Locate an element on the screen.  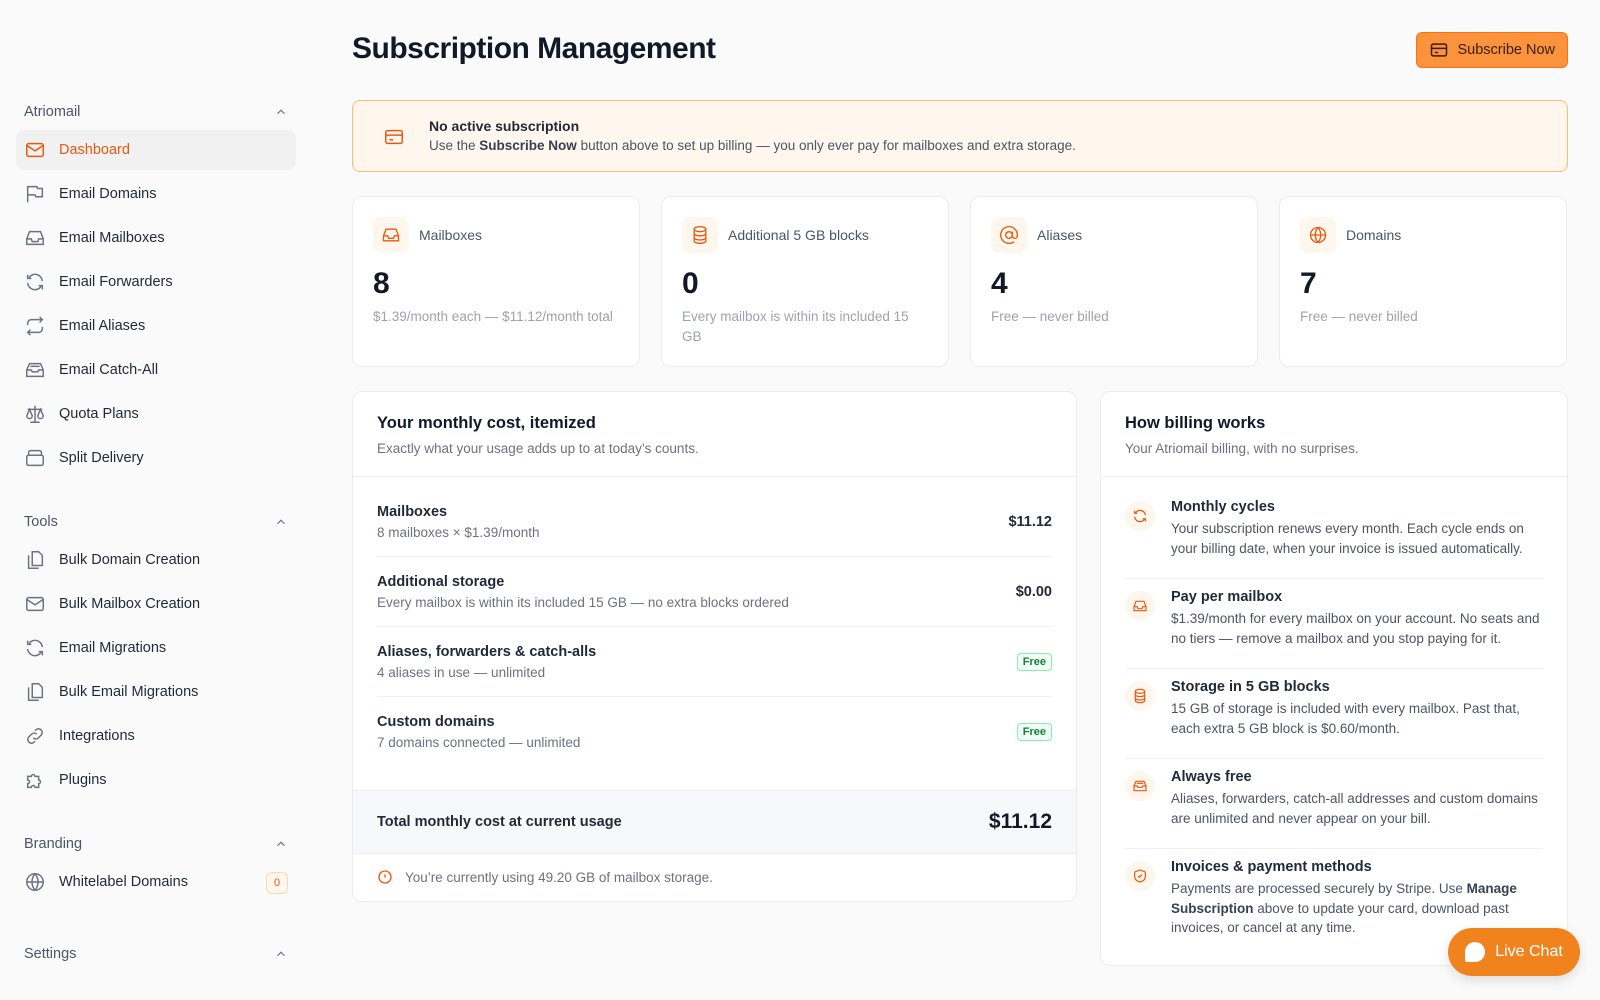
sidebar-item-email-forwarders: Email Forwarders is located at coordinates (156, 282).